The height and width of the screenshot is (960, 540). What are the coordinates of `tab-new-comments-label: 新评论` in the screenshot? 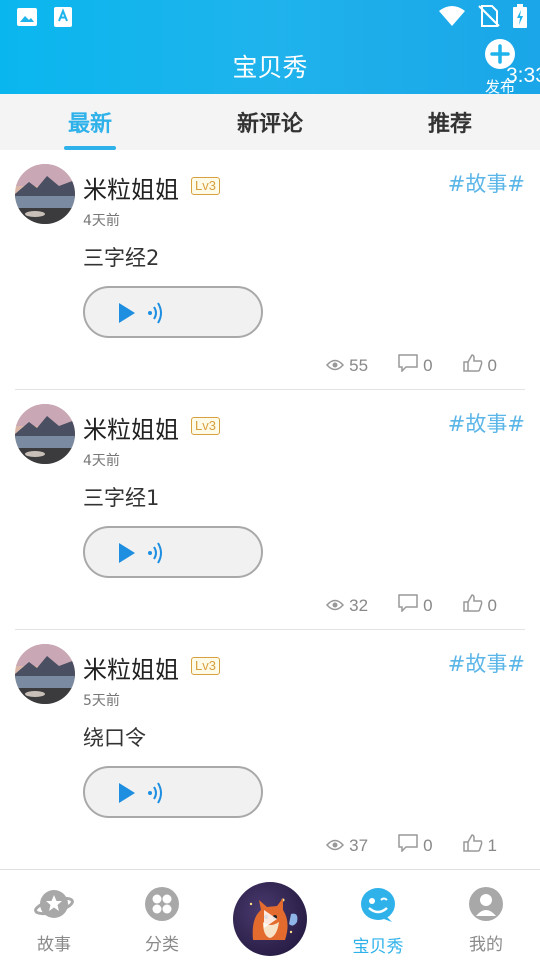 It's located at (269, 124).